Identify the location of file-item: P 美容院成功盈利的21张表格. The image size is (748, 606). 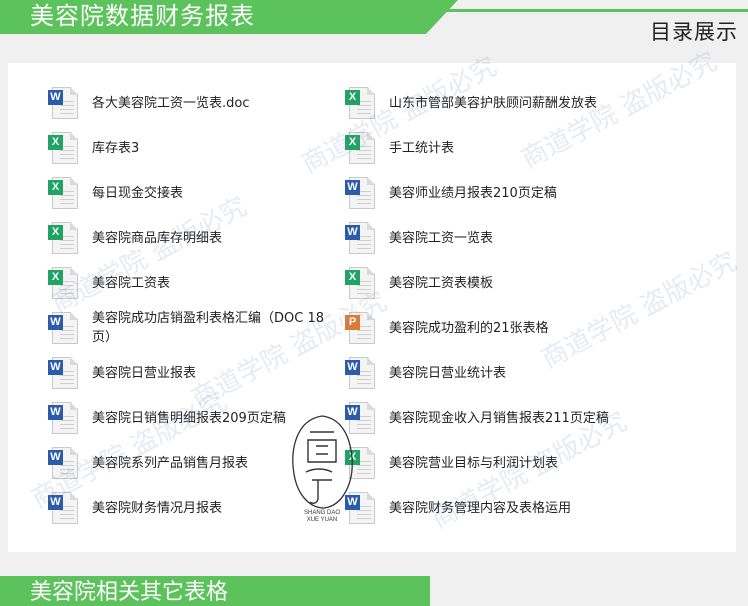
(447, 328).